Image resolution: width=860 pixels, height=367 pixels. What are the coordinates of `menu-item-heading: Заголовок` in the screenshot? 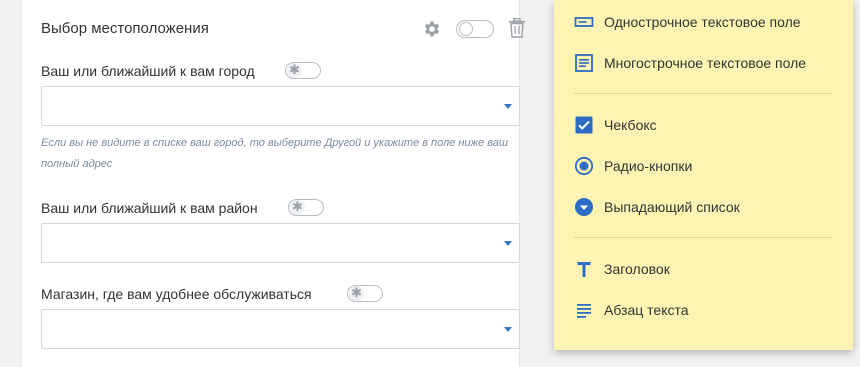 It's located at (622, 269).